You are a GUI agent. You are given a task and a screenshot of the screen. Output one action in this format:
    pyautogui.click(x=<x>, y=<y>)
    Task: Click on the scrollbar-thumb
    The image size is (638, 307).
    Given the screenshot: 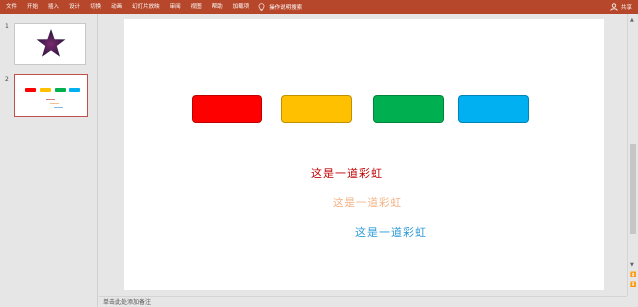 What is the action you would take?
    pyautogui.click(x=633, y=189)
    